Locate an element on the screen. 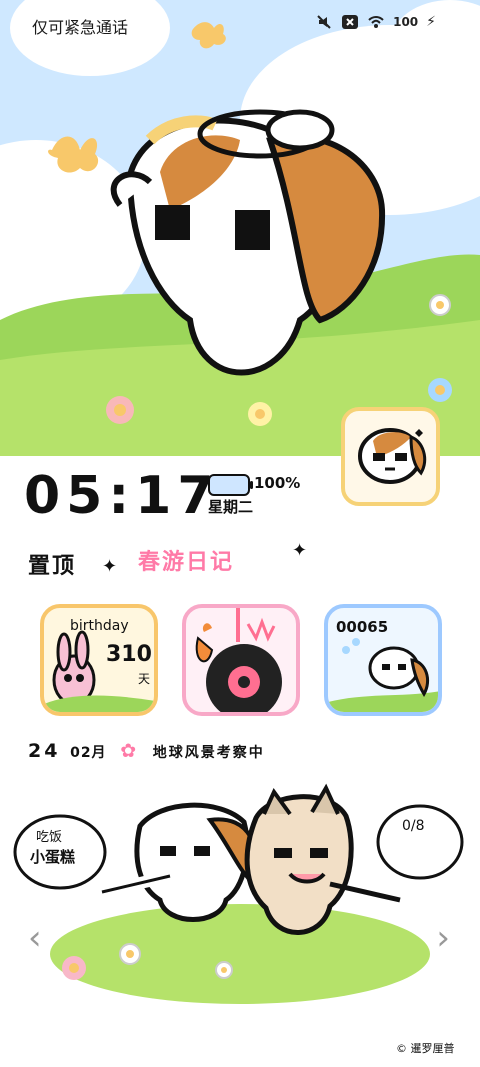  avatar-illustration is located at coordinates (392, 456).